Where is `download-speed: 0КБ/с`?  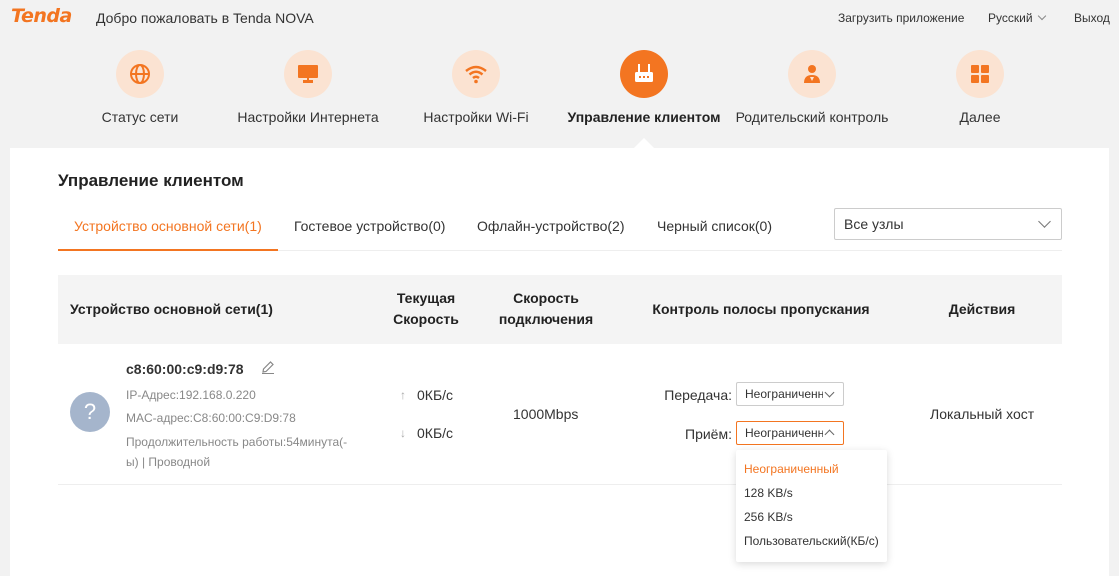 download-speed: 0КБ/с is located at coordinates (435, 433).